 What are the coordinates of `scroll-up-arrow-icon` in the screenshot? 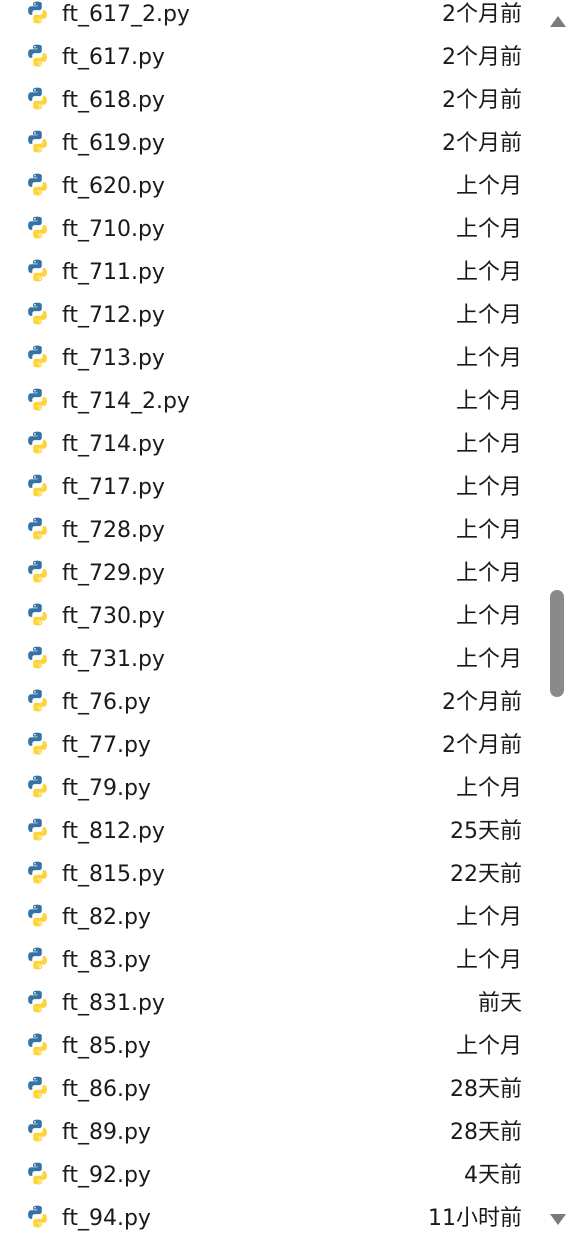 It's located at (558, 21).